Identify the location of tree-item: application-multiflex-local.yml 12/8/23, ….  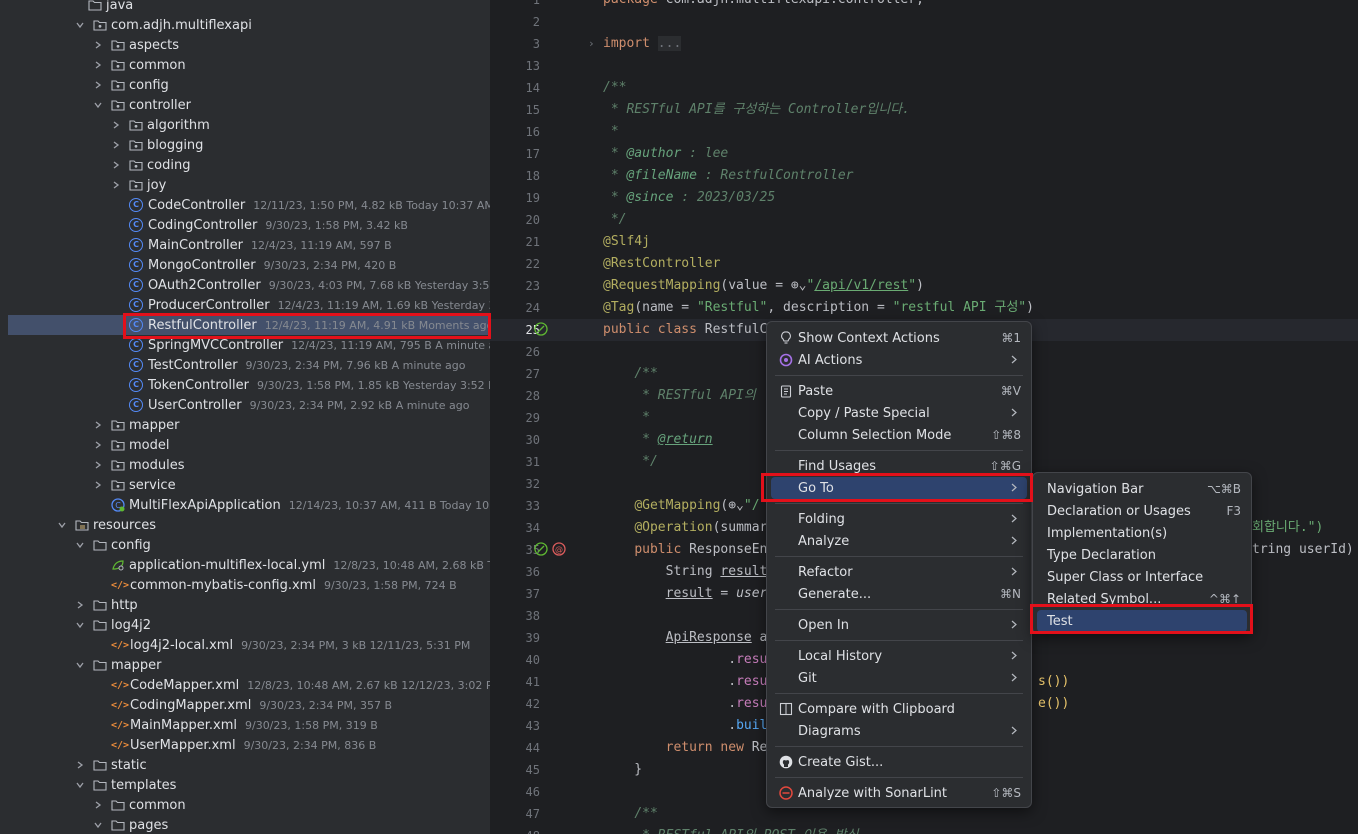
(245, 565).